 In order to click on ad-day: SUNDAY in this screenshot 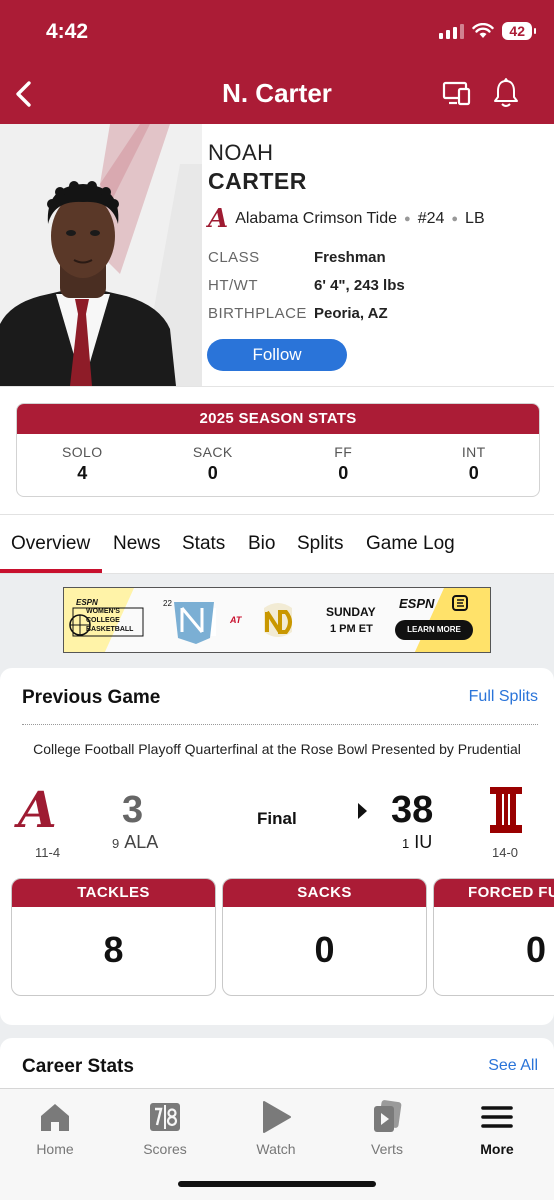, I will do `click(351, 612)`.